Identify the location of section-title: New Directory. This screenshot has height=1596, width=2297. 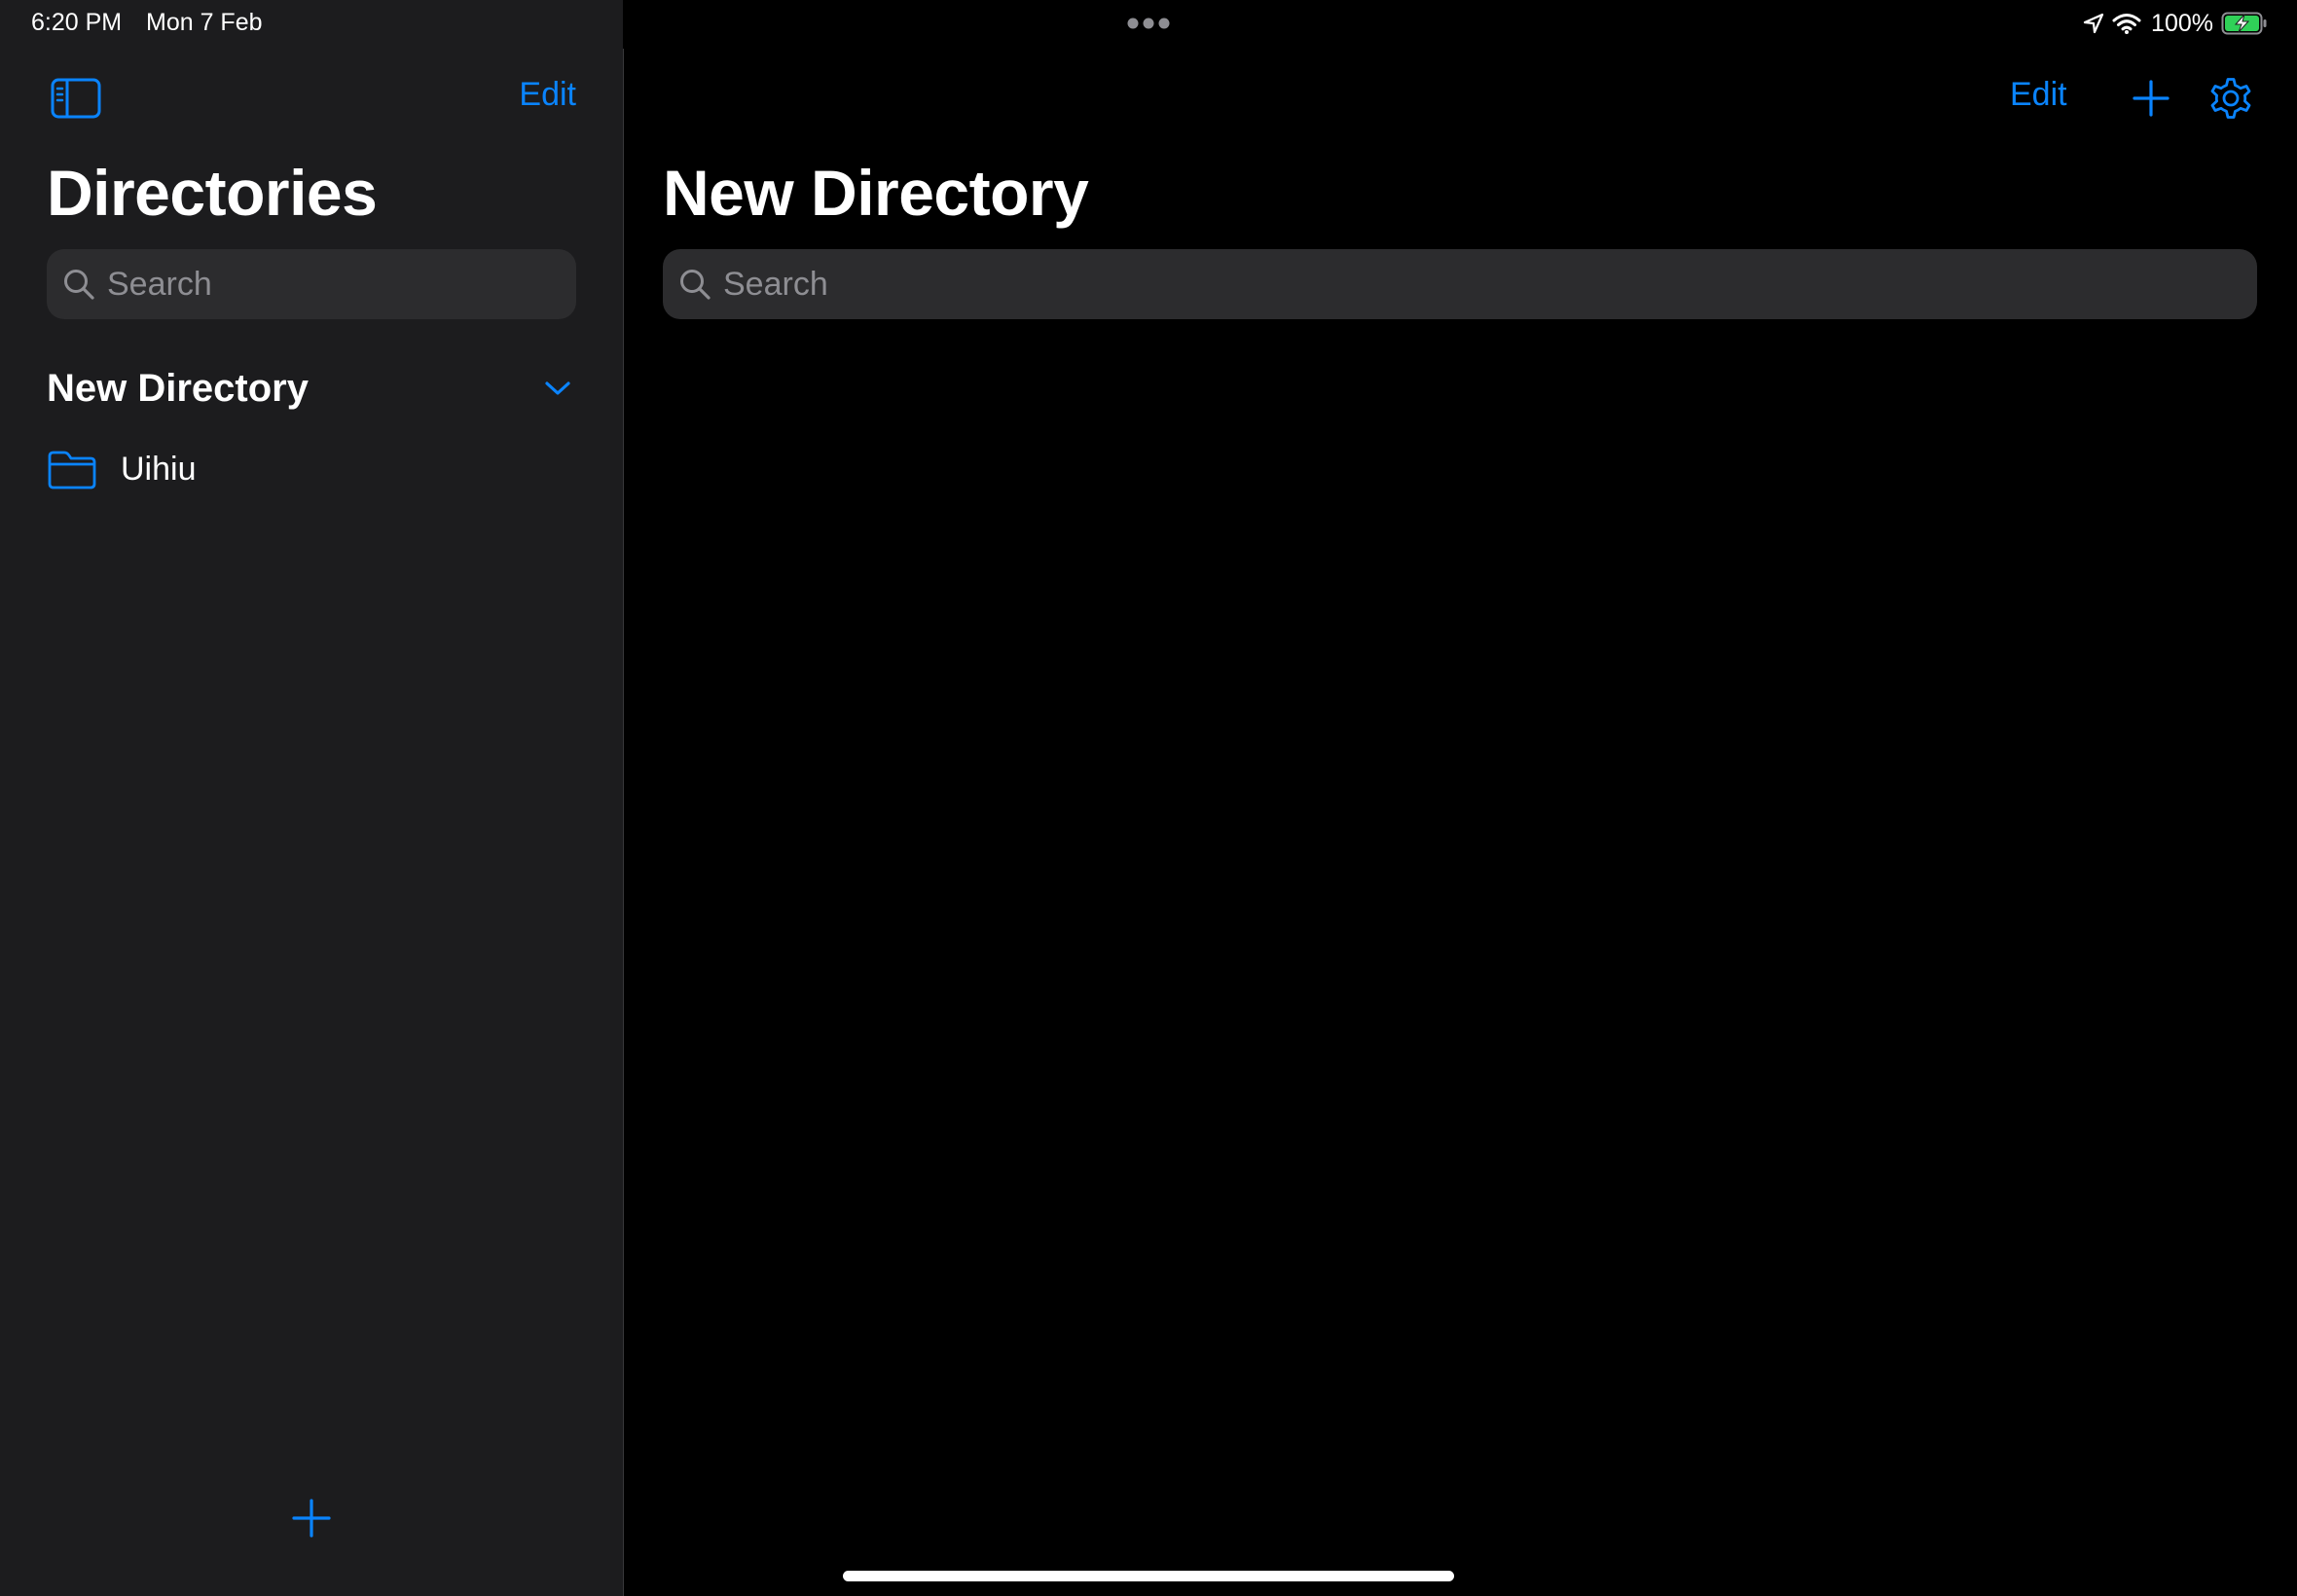
(178, 388).